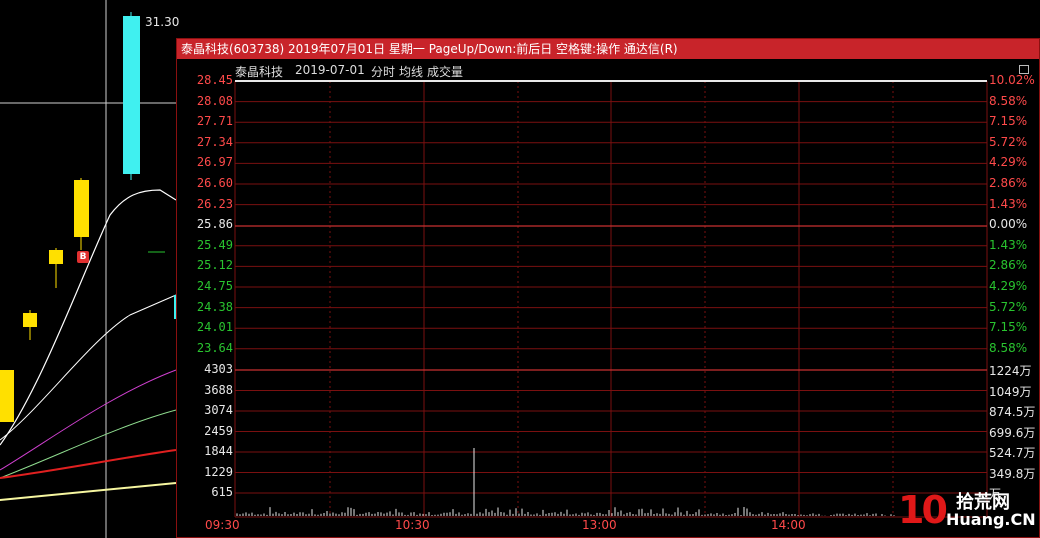  Describe the element at coordinates (411, 72) in the screenshot. I see `avg-line-label: 均线` at that location.